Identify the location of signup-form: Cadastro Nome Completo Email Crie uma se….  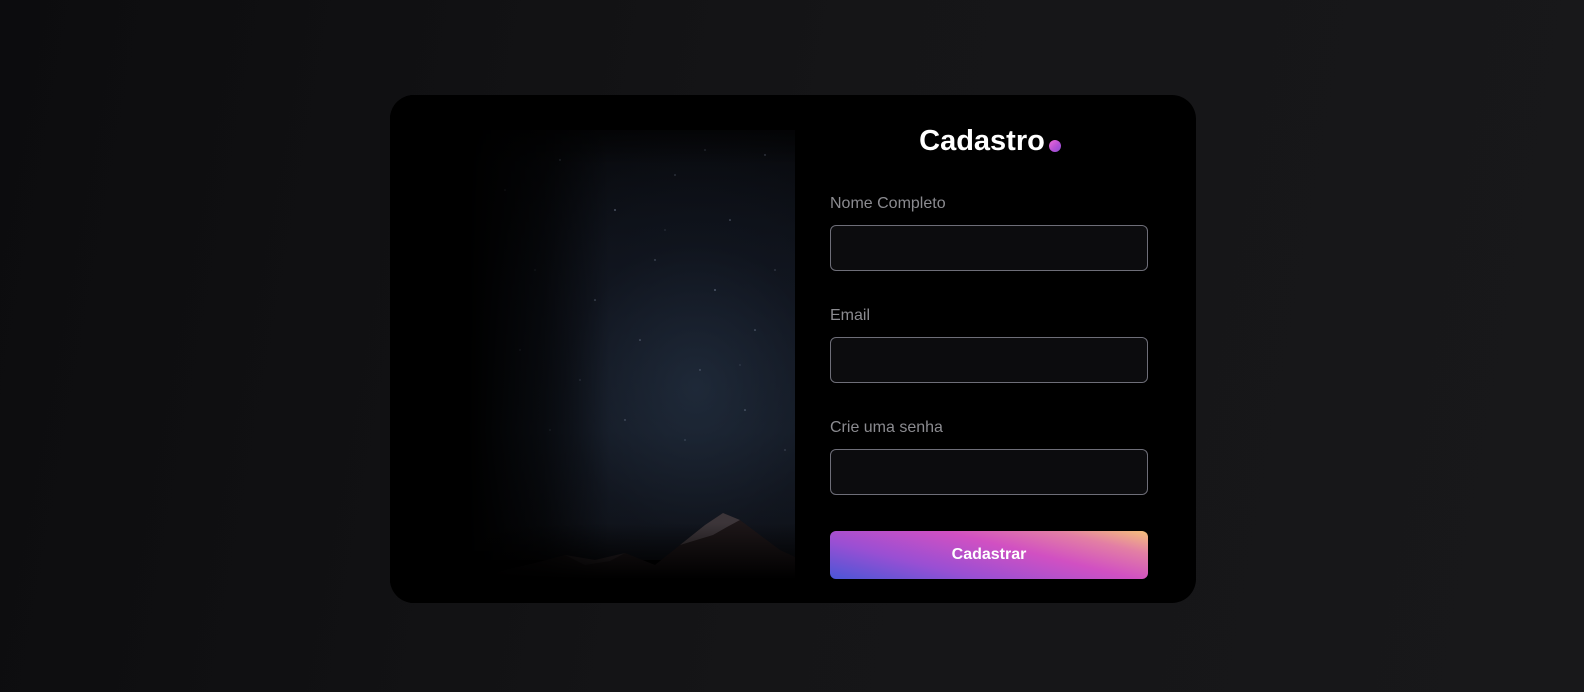
(990, 349).